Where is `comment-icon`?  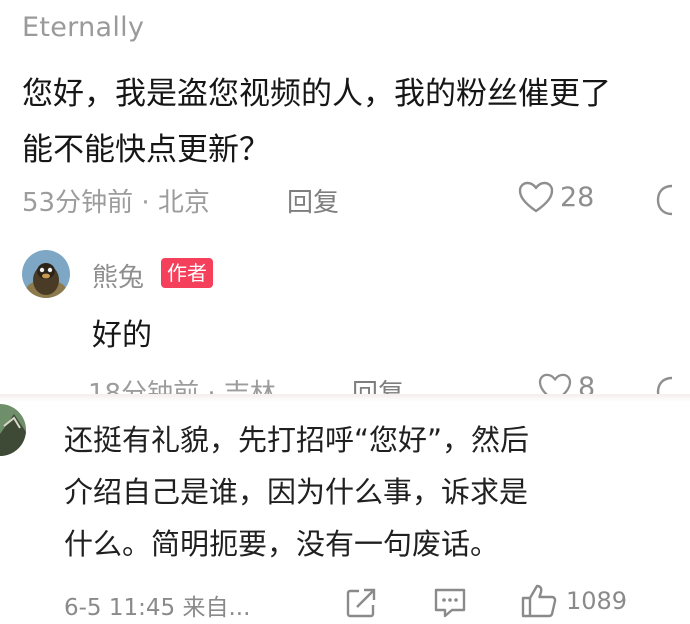 comment-icon is located at coordinates (450, 603).